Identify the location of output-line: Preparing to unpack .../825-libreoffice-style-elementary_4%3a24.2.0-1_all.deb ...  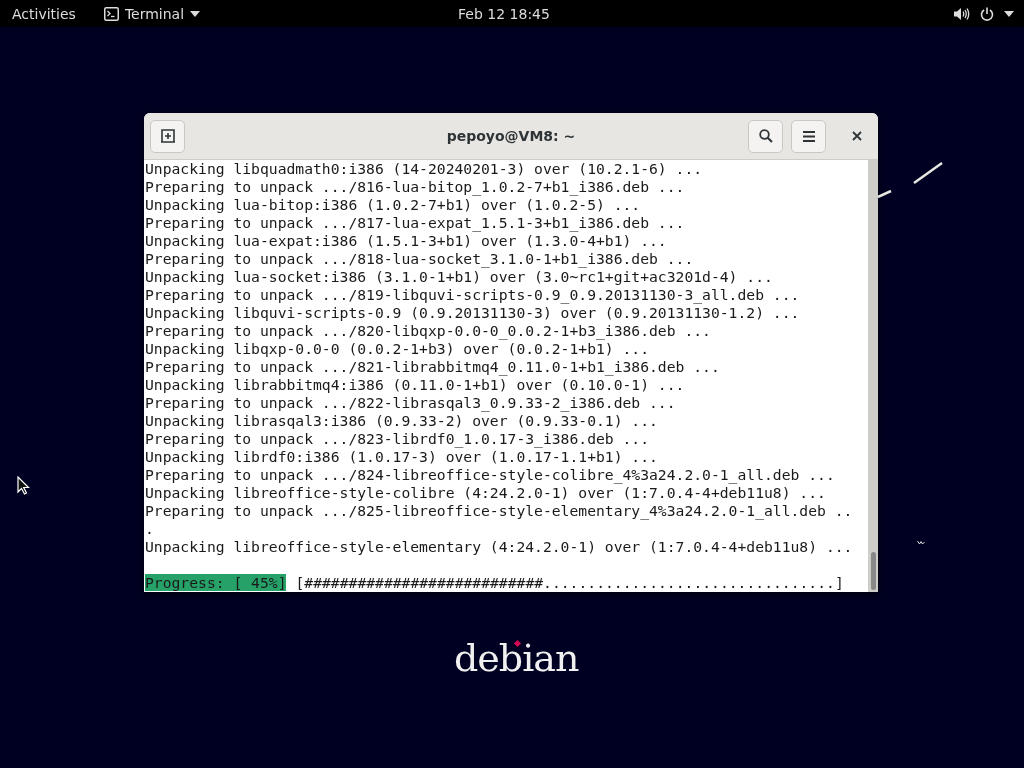
(499, 511).